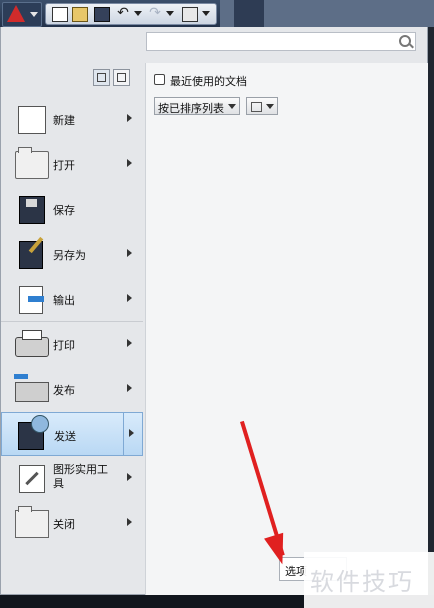 This screenshot has width=434, height=608. Describe the element at coordinates (64, 345) in the screenshot. I see `command-label: 打印` at that location.